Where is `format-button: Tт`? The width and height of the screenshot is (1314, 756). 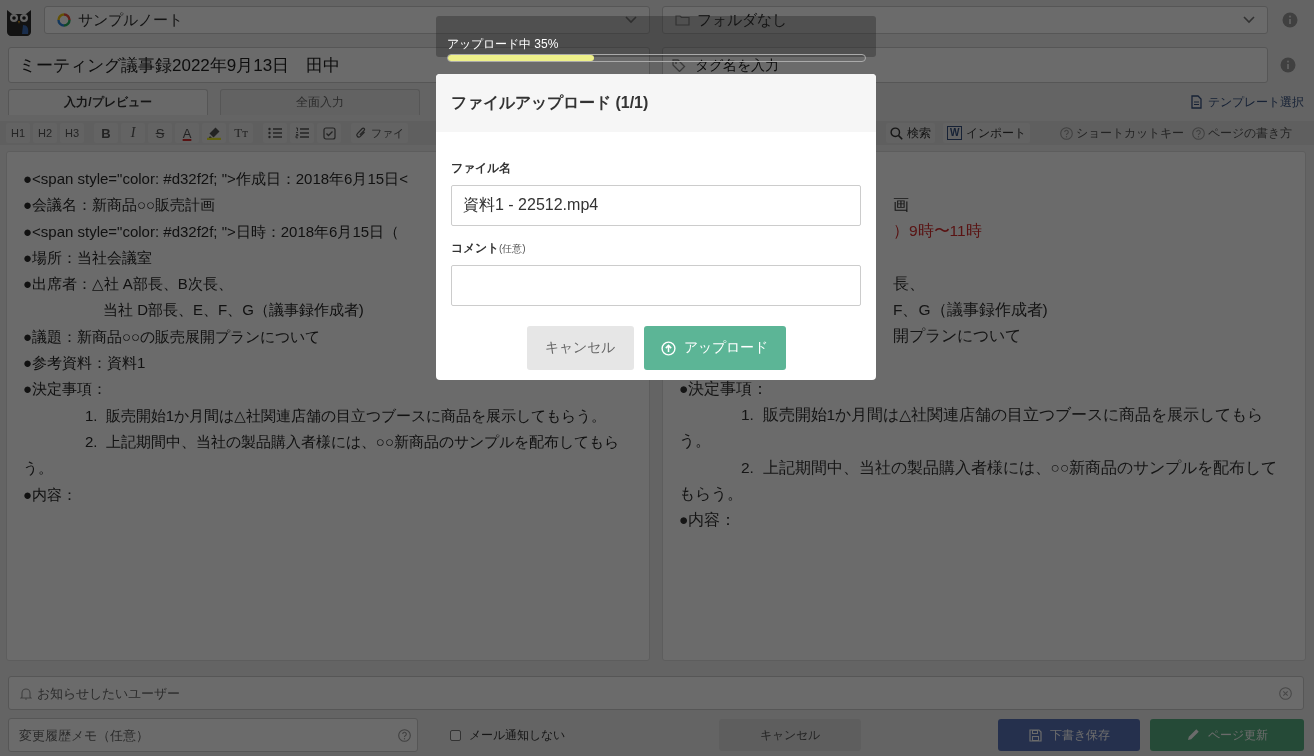 format-button: Tт is located at coordinates (241, 133).